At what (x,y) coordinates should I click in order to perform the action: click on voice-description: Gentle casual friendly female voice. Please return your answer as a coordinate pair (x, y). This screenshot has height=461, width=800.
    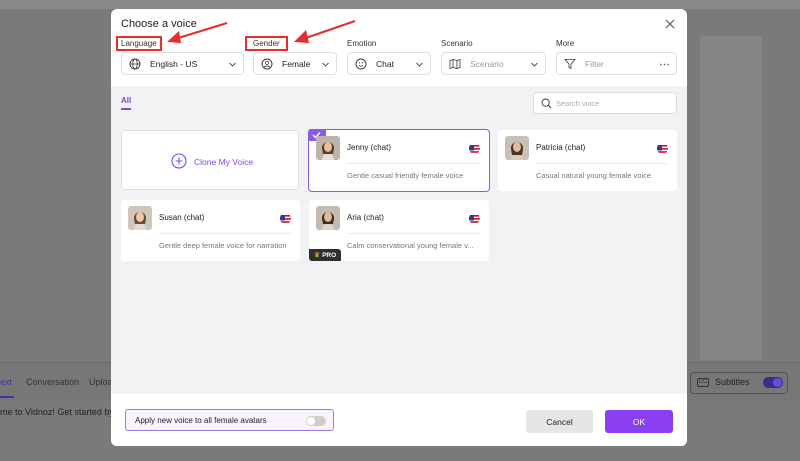
    Looking at the image, I should click on (405, 175).